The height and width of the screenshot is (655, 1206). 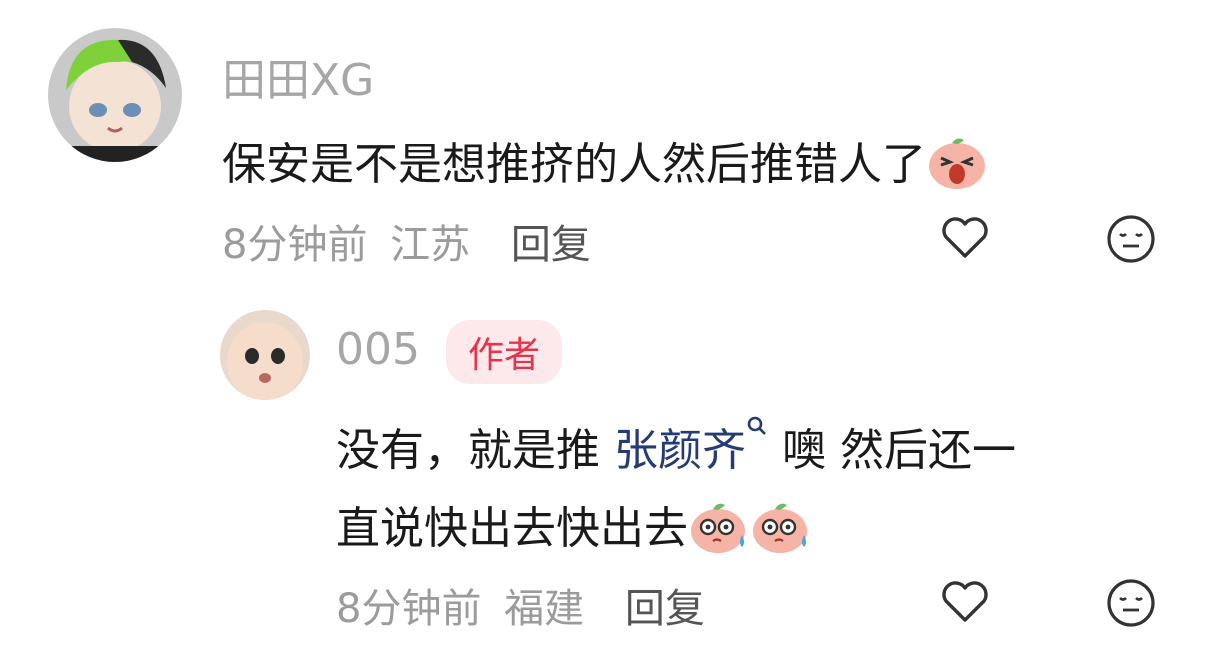 I want to click on comment-meta: 8分钟前 福建 回复, so click(x=520, y=605).